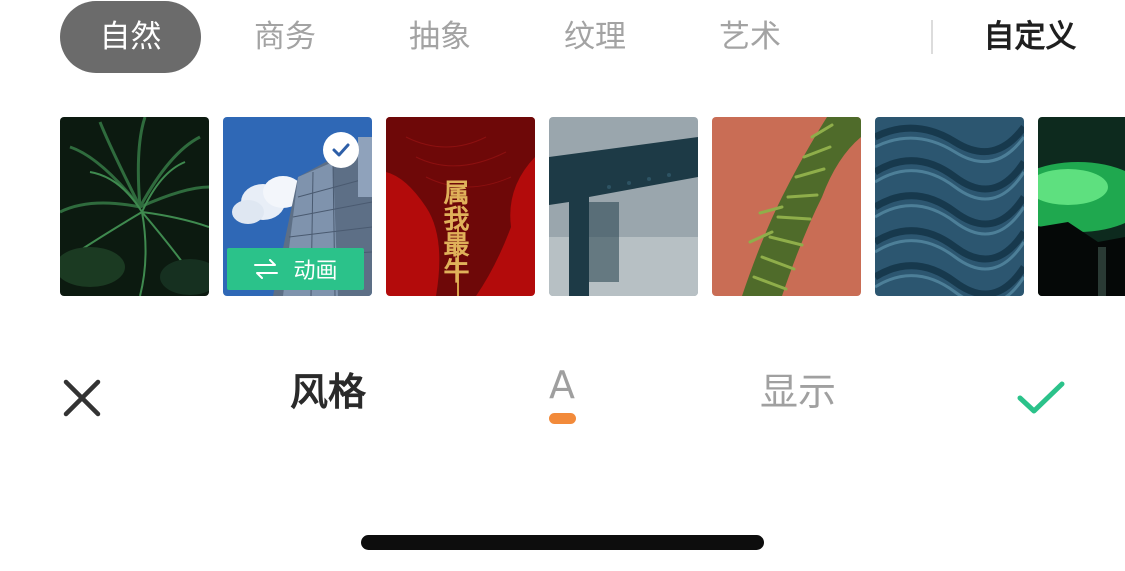 The height and width of the screenshot is (571, 1125). I want to click on font-tab-label: A, so click(562, 385).